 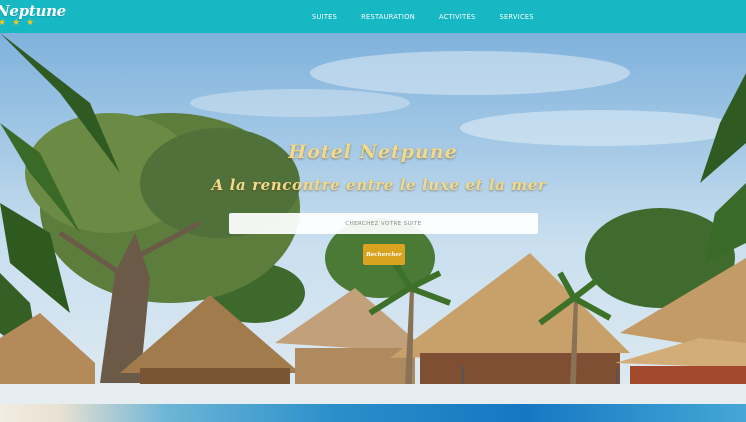 I want to click on nav-link-suites: SUITES, so click(x=324, y=17).